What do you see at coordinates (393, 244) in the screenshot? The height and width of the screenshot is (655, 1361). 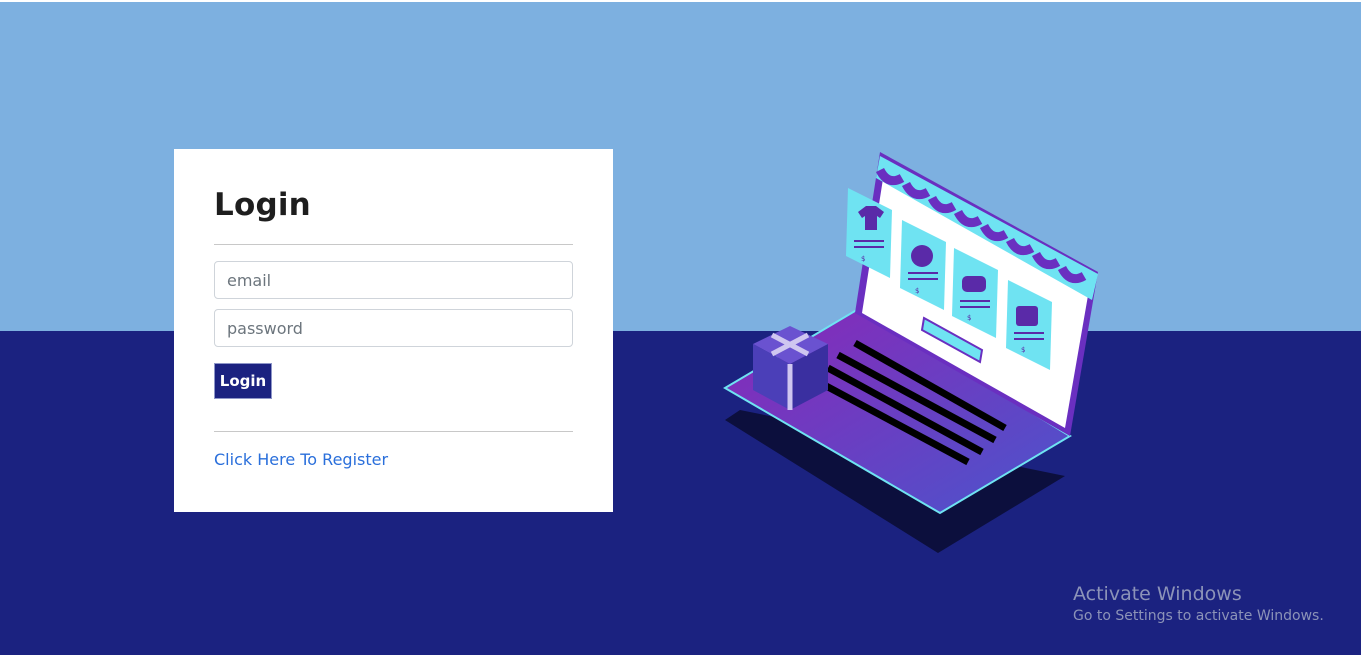 I see `title-divider` at bounding box center [393, 244].